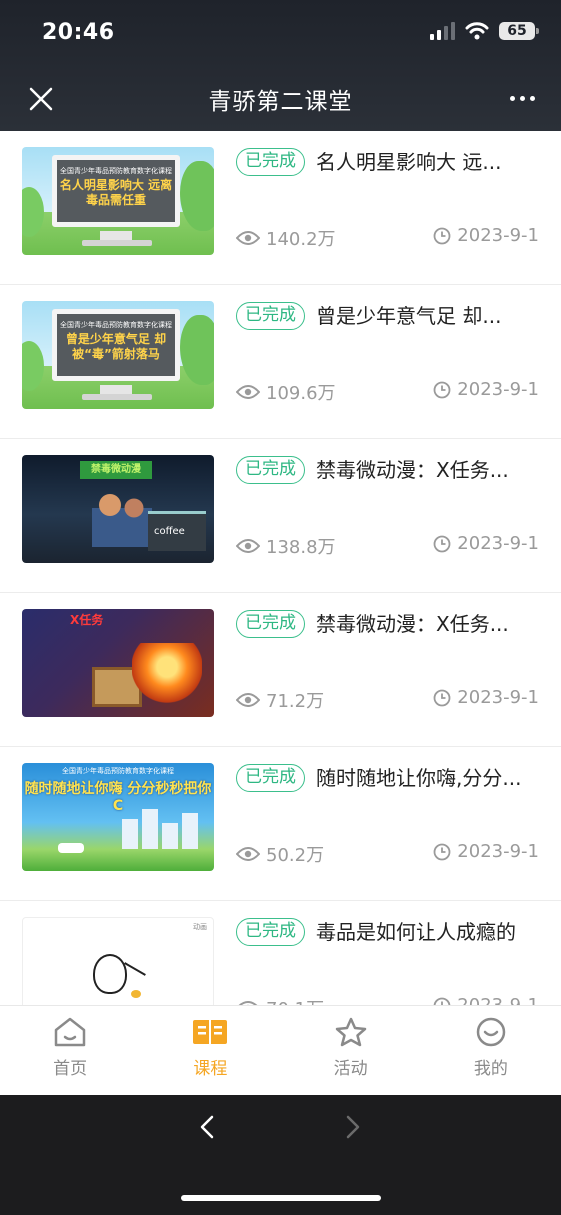 Image resolution: width=561 pixels, height=1215 pixels. Describe the element at coordinates (210, 1032) in the screenshot. I see `book-icon` at that location.